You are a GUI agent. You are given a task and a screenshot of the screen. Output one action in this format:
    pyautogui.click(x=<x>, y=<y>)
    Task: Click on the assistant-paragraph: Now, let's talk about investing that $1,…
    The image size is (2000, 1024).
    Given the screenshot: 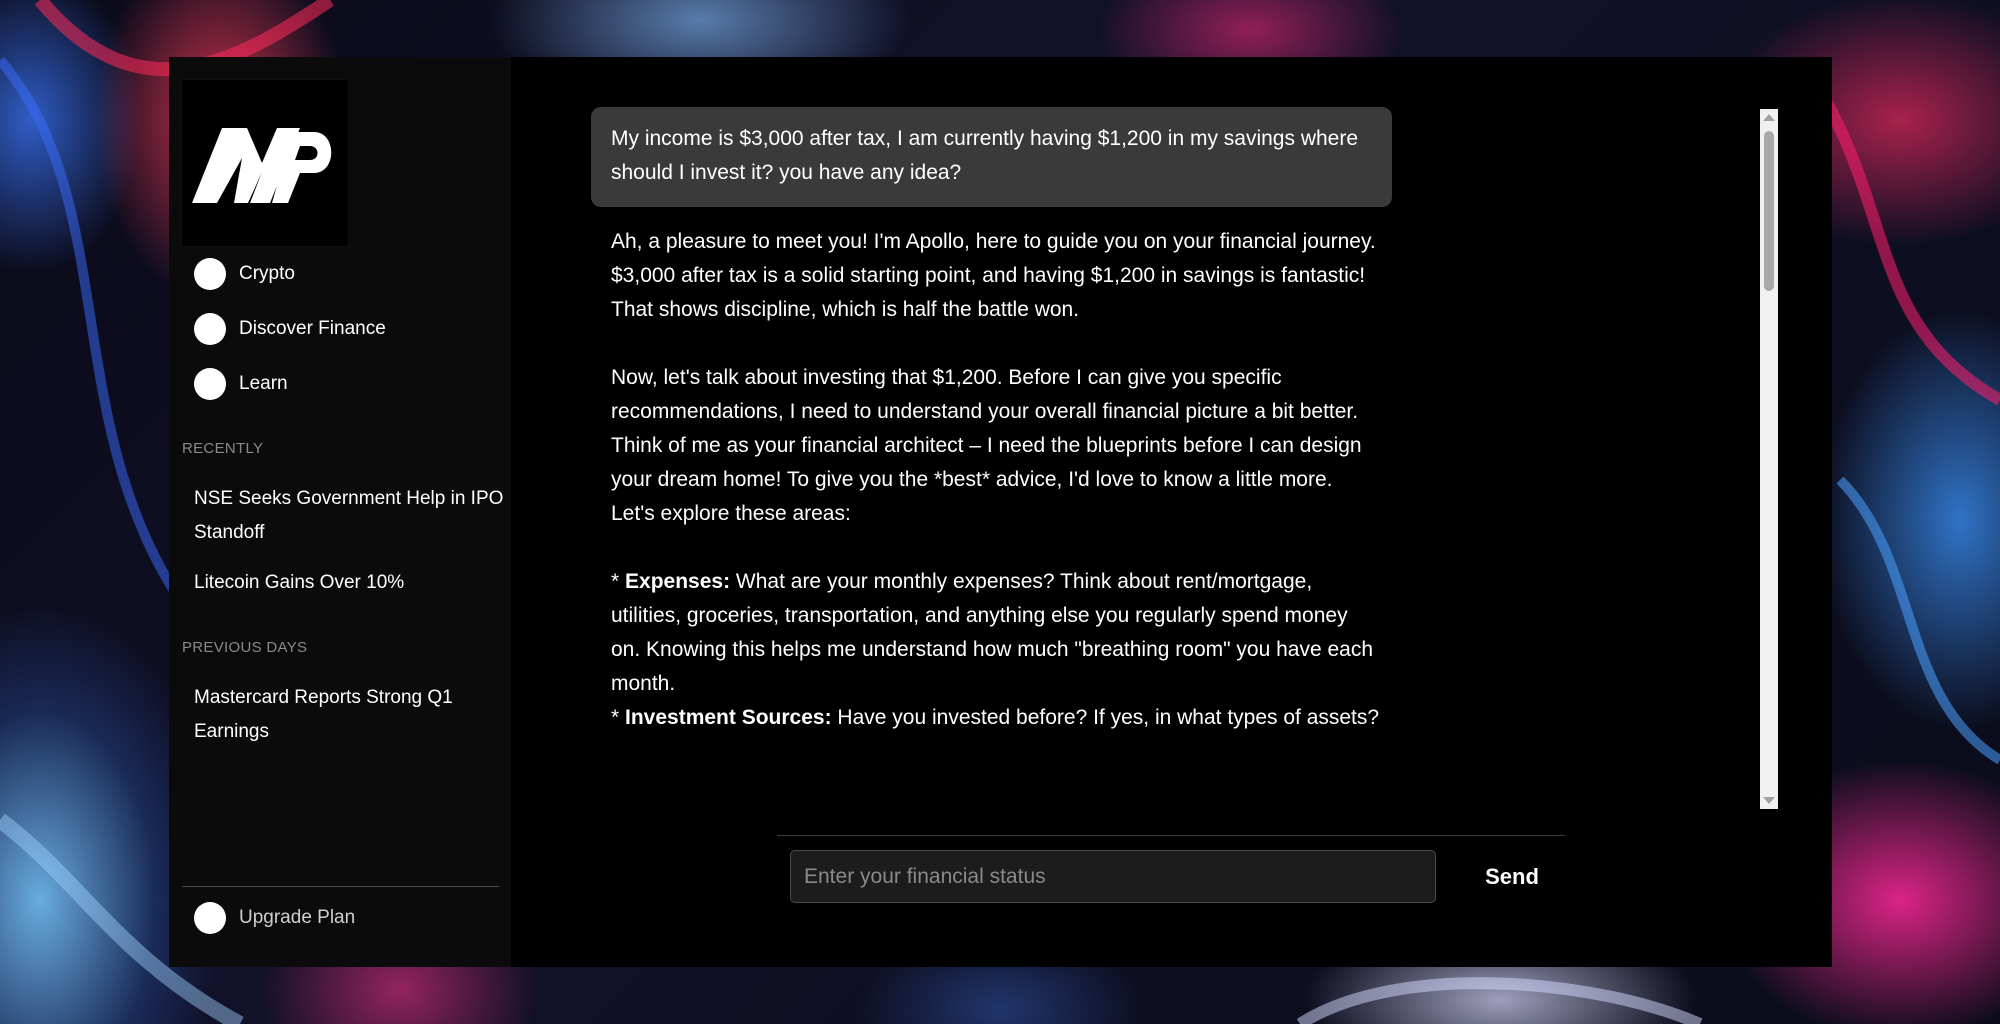 What is the action you would take?
    pyautogui.click(x=986, y=445)
    